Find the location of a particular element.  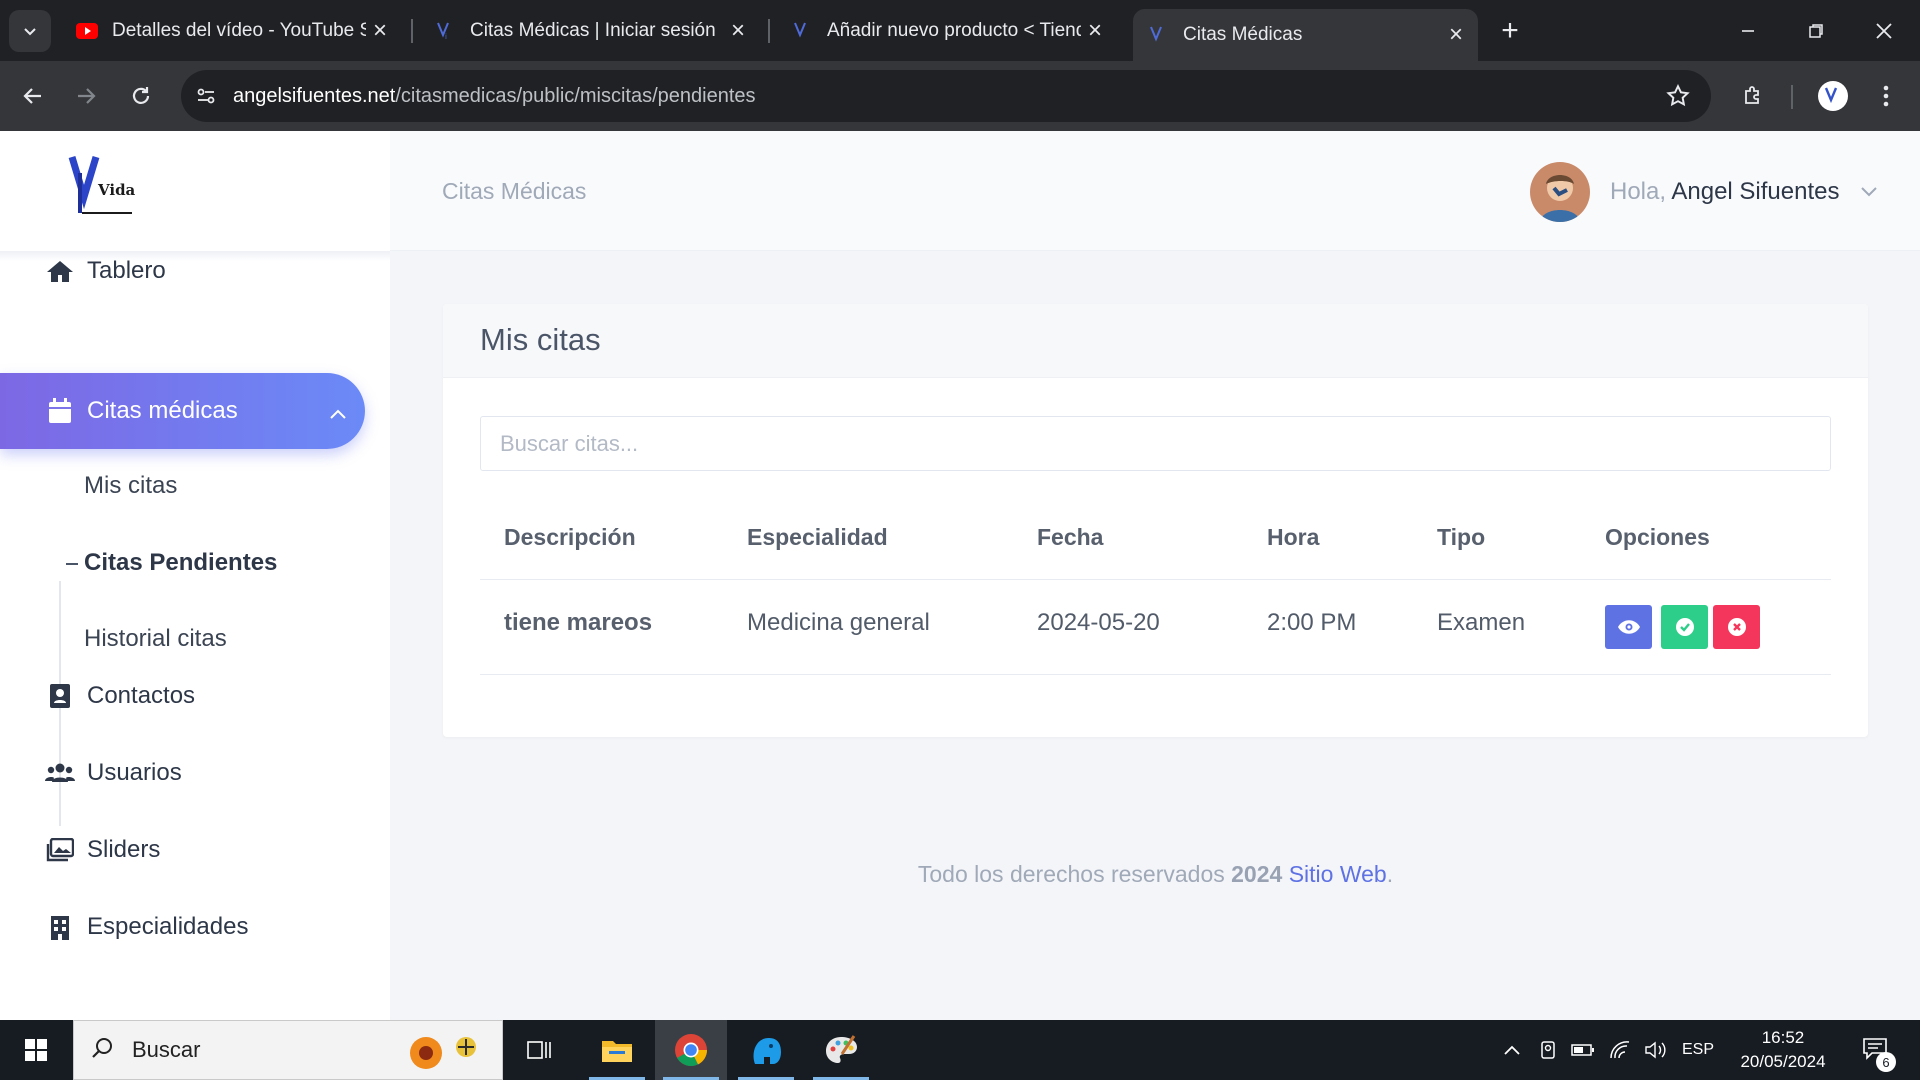

users-icon is located at coordinates (60, 773).